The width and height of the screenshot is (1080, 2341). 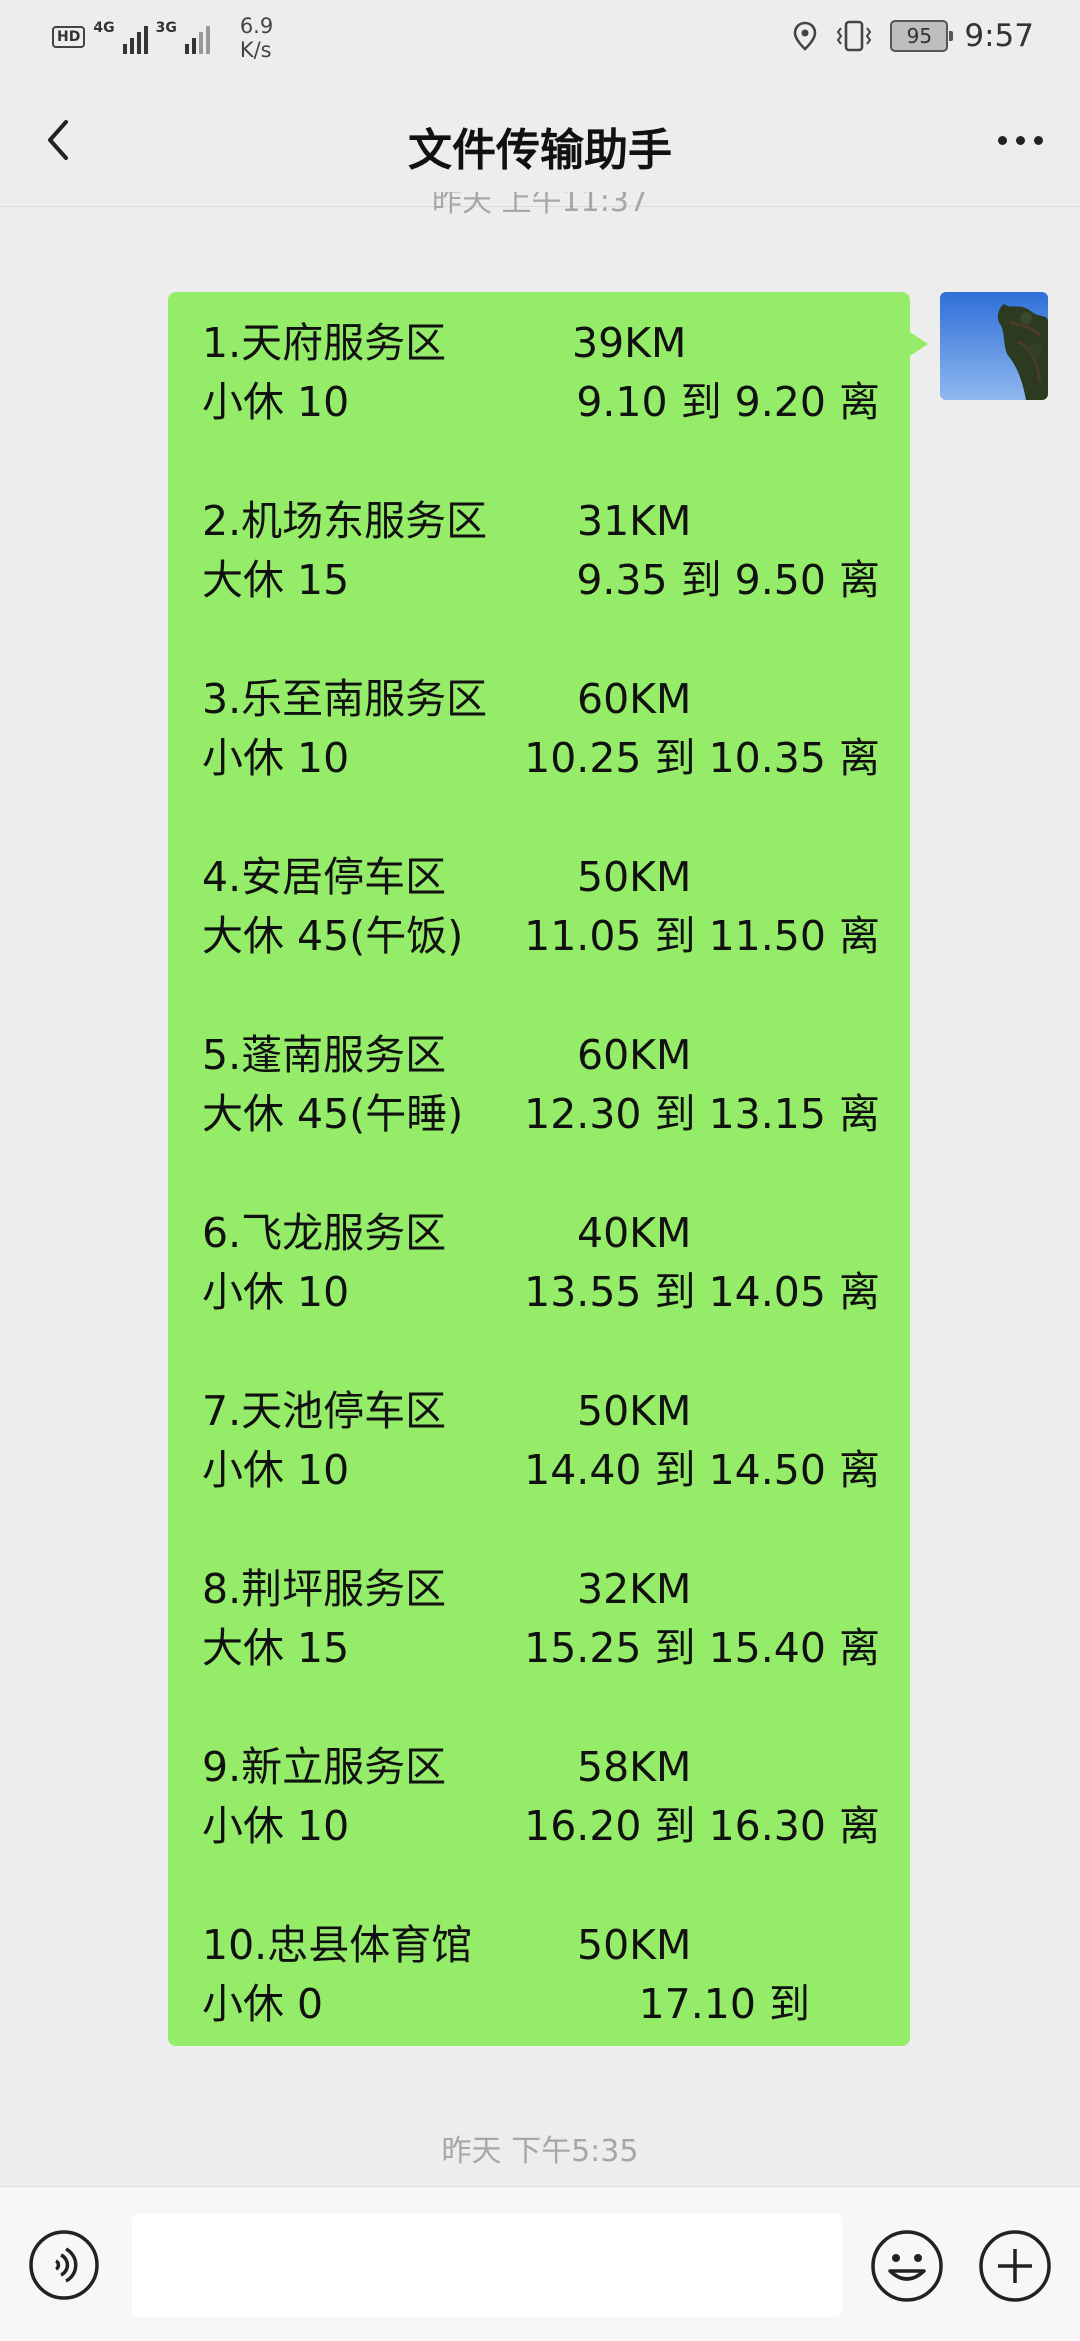 I want to click on rest-label: 大休 45(午睡), so click(x=333, y=1114).